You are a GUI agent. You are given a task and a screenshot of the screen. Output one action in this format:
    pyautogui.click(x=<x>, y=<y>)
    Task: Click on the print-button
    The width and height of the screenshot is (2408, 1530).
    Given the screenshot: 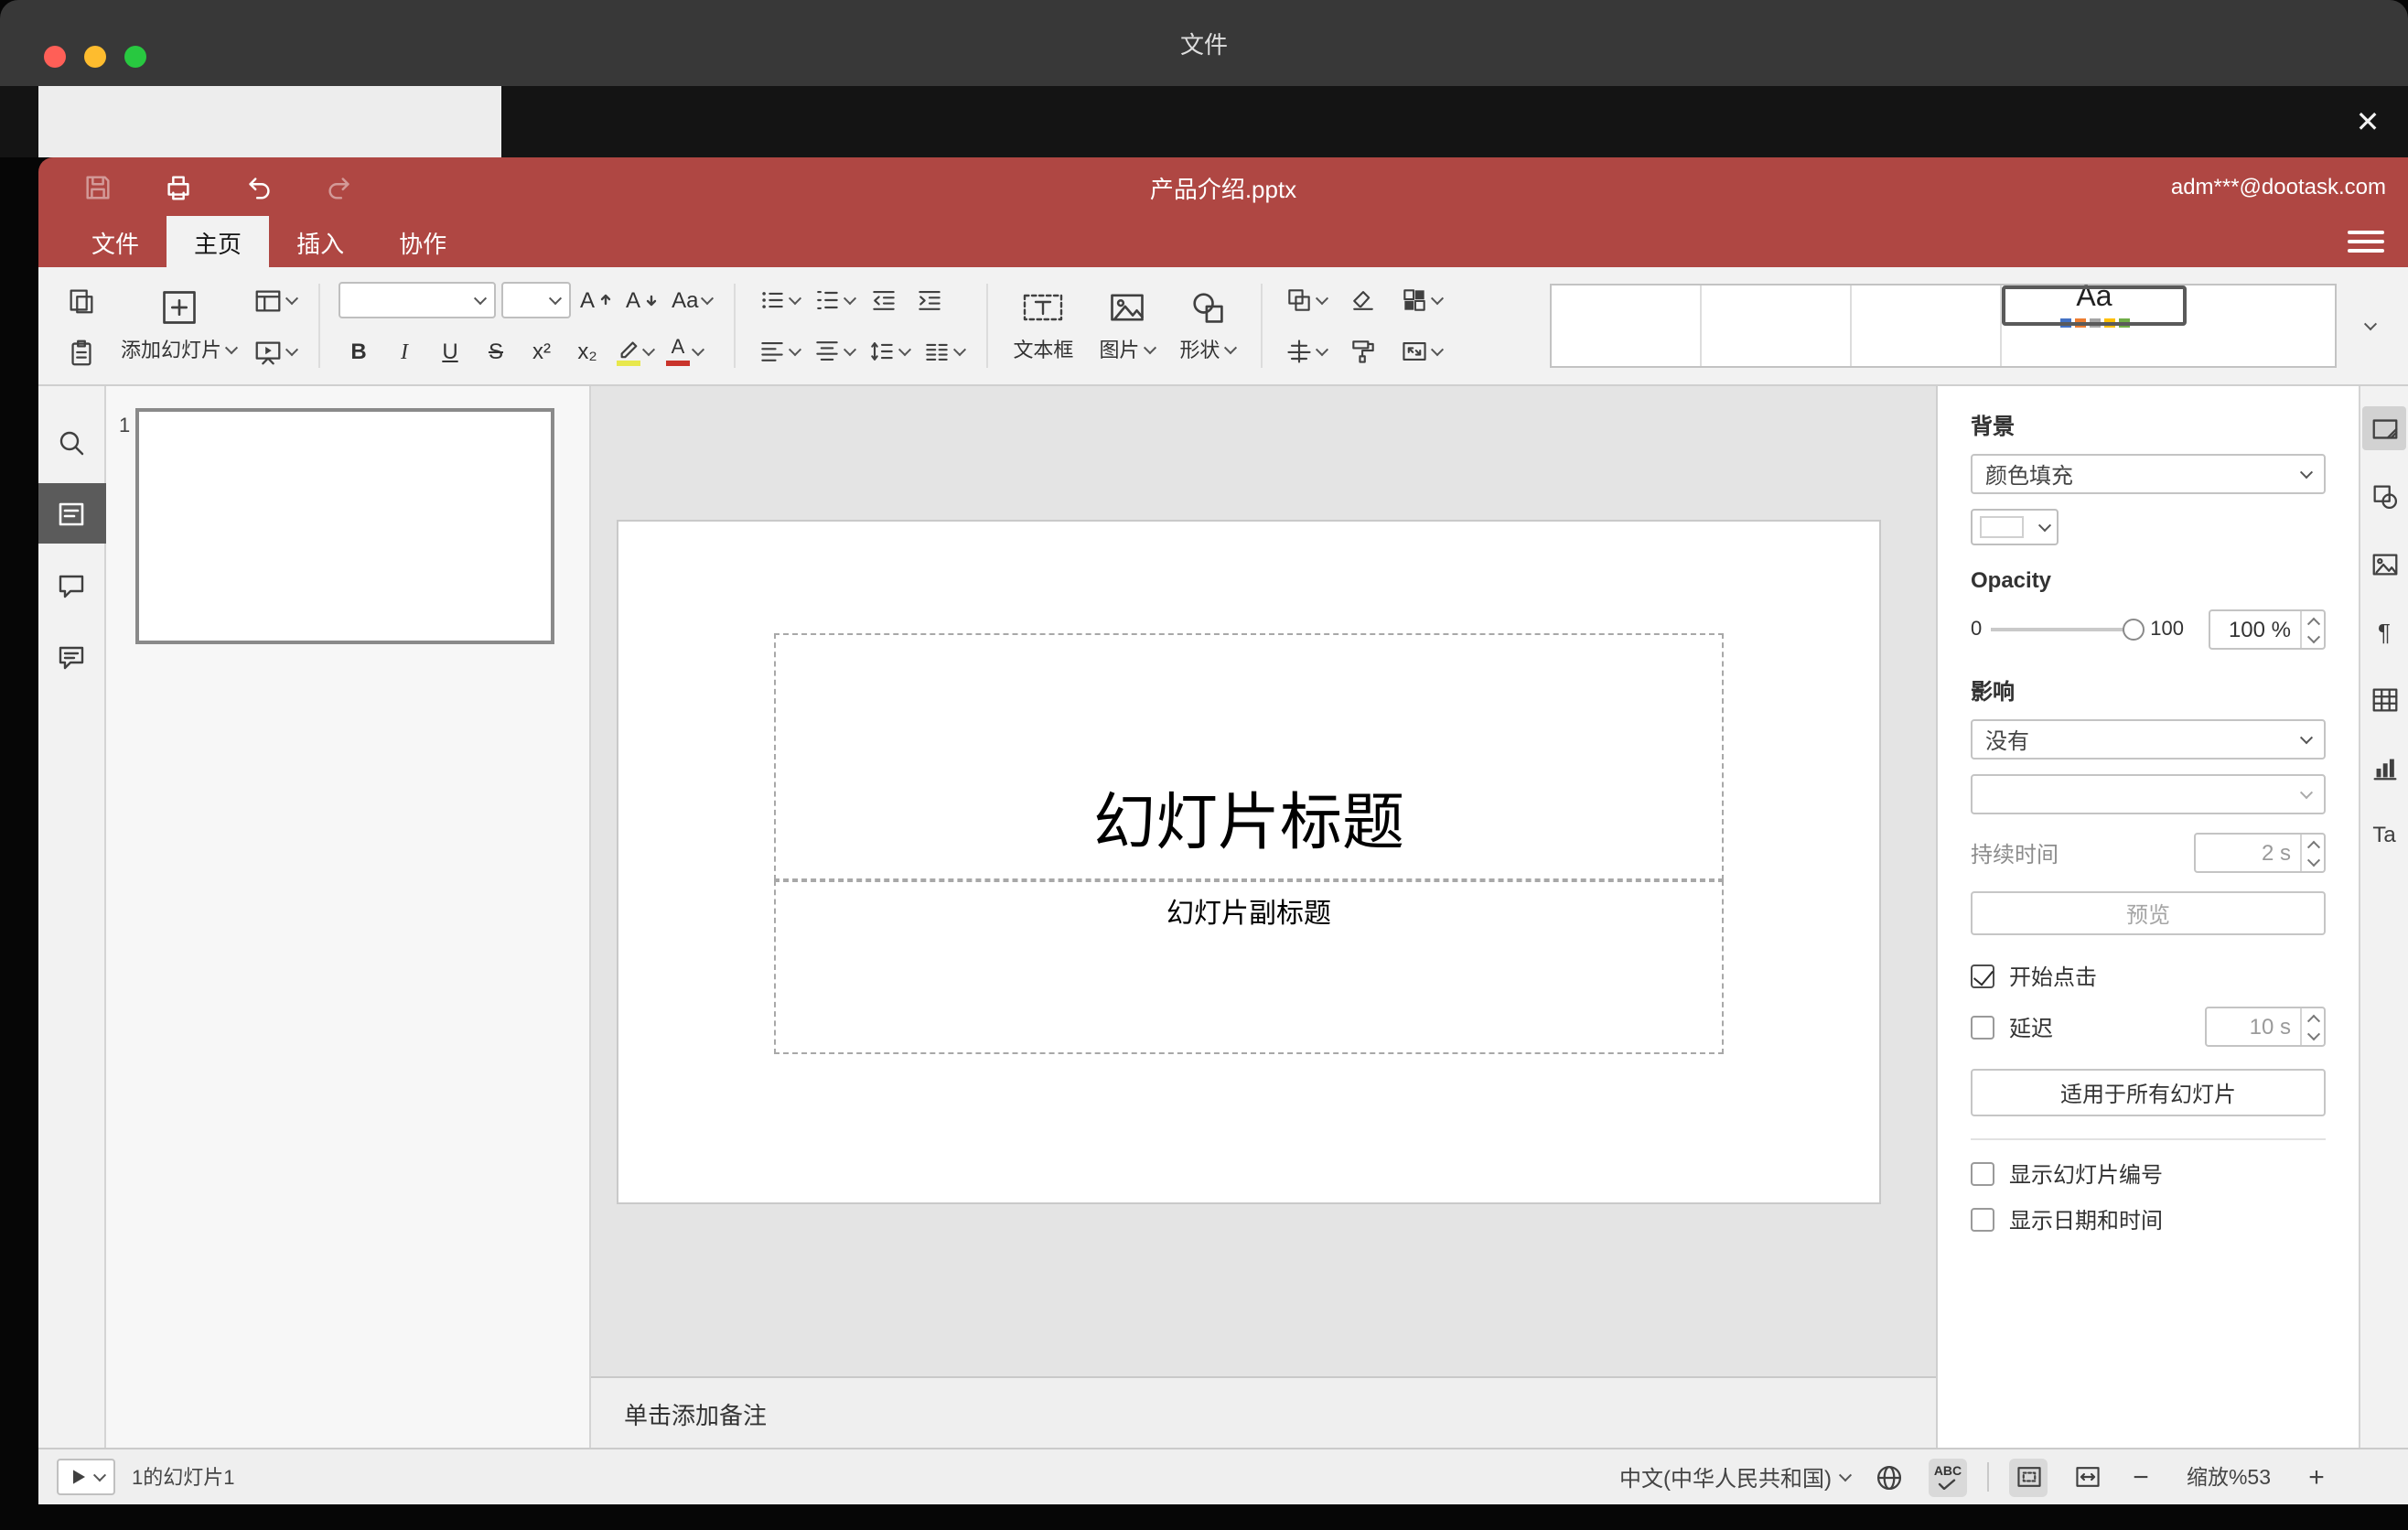 What is the action you would take?
    pyautogui.click(x=177, y=186)
    